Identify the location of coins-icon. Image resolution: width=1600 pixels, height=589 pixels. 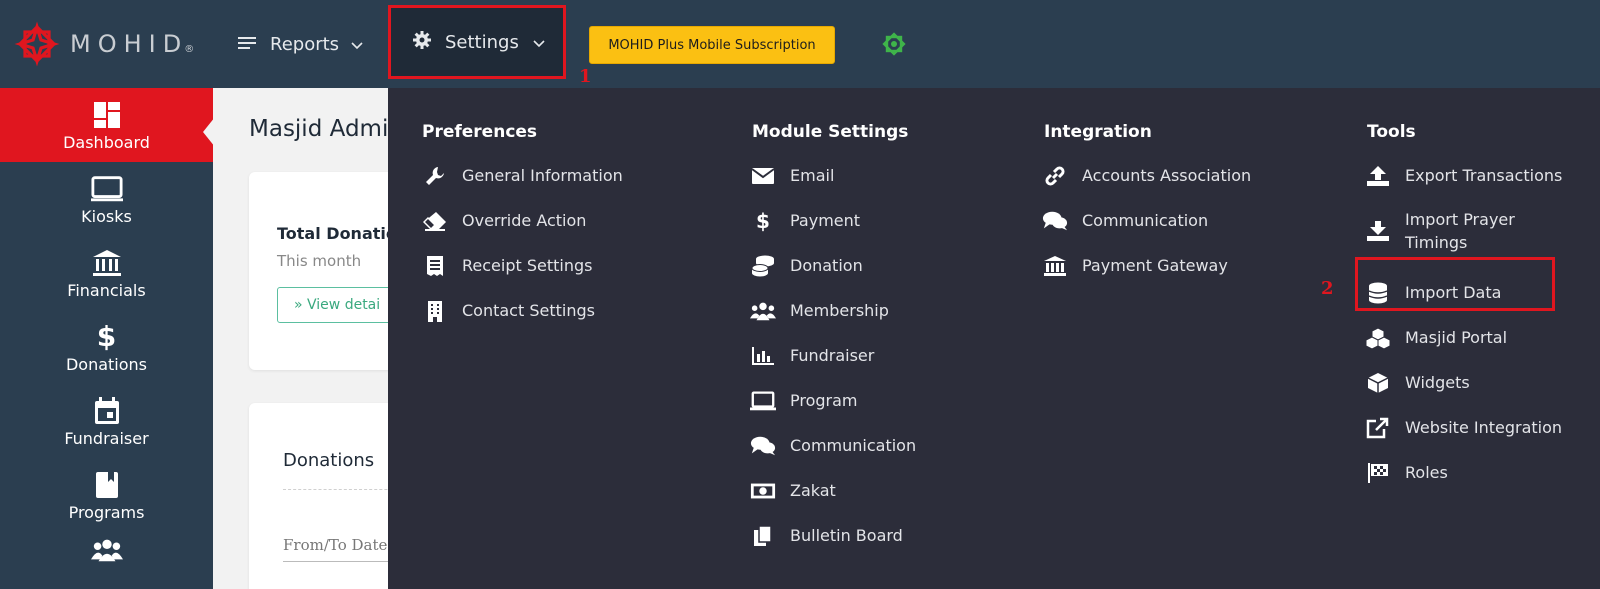
(763, 266).